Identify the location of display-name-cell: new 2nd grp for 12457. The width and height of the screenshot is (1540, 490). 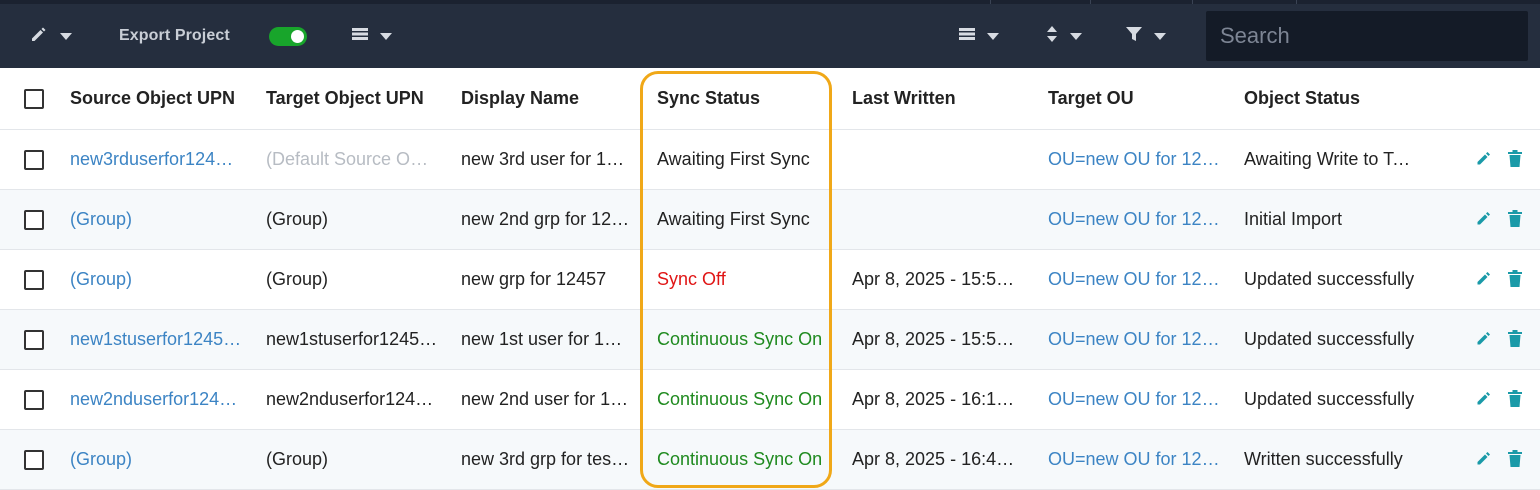
(546, 219).